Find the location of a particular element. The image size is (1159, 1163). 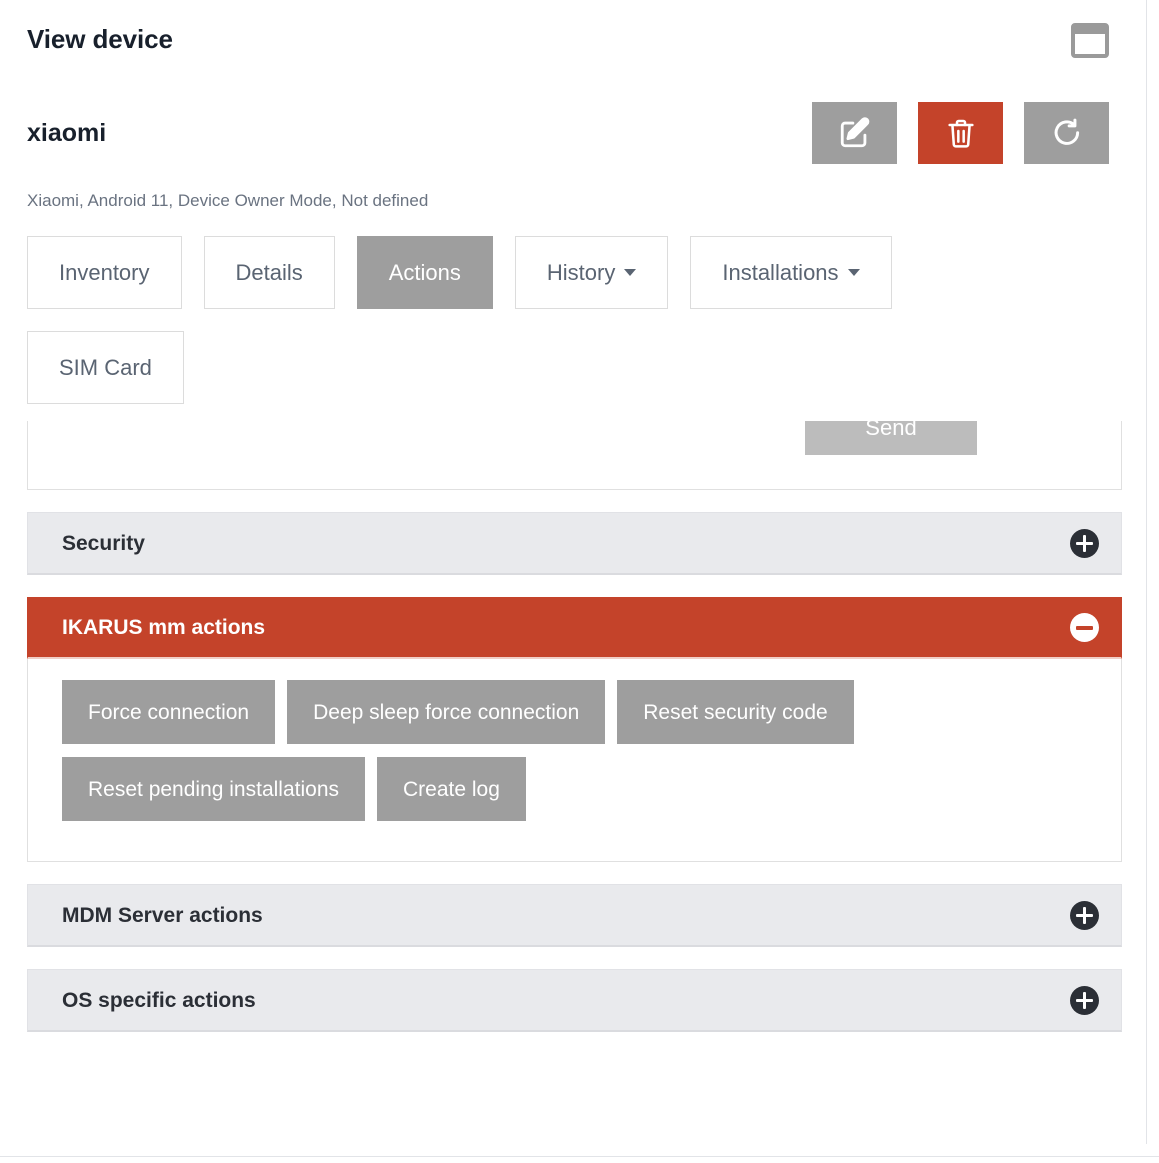

panel-title: IKARUS mm actions is located at coordinates (164, 628).